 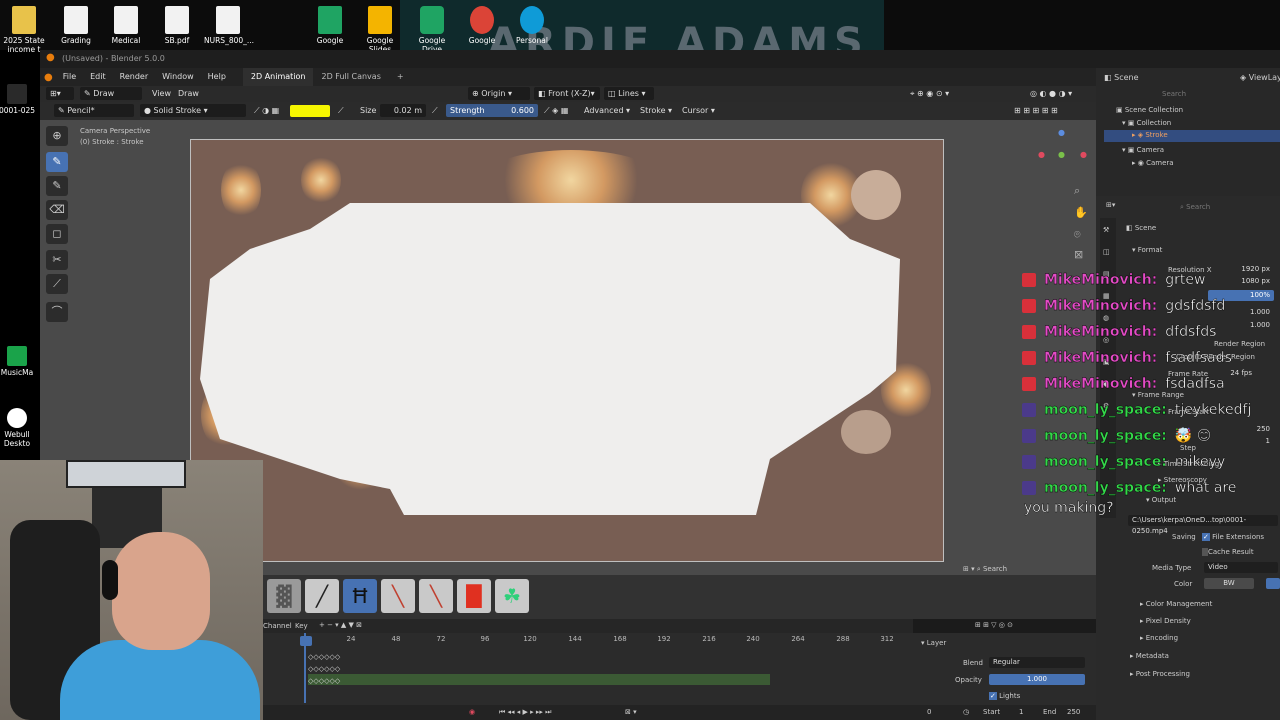 What do you see at coordinates (1228, 552) in the screenshot?
I see `cache-result-checkbox: Cache Result` at bounding box center [1228, 552].